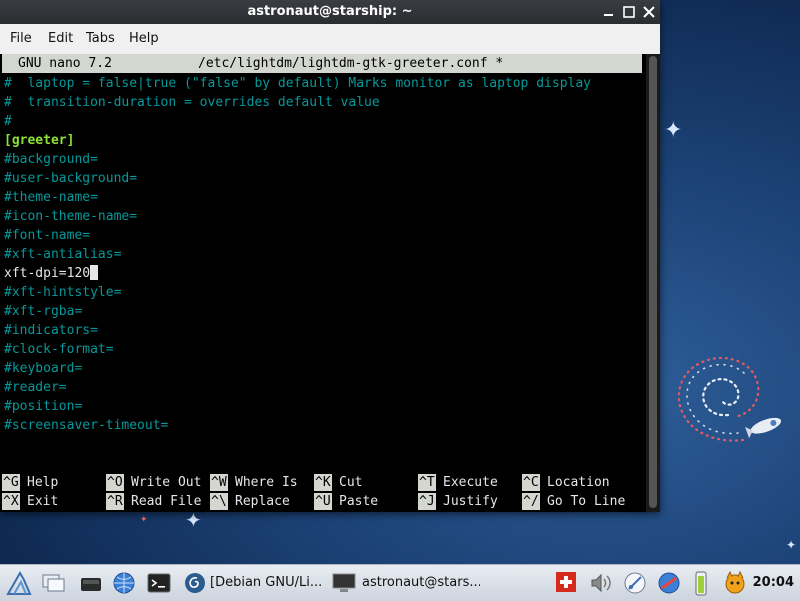 The image size is (800, 601). I want to click on editor-line: #user-background=, so click(71, 178).